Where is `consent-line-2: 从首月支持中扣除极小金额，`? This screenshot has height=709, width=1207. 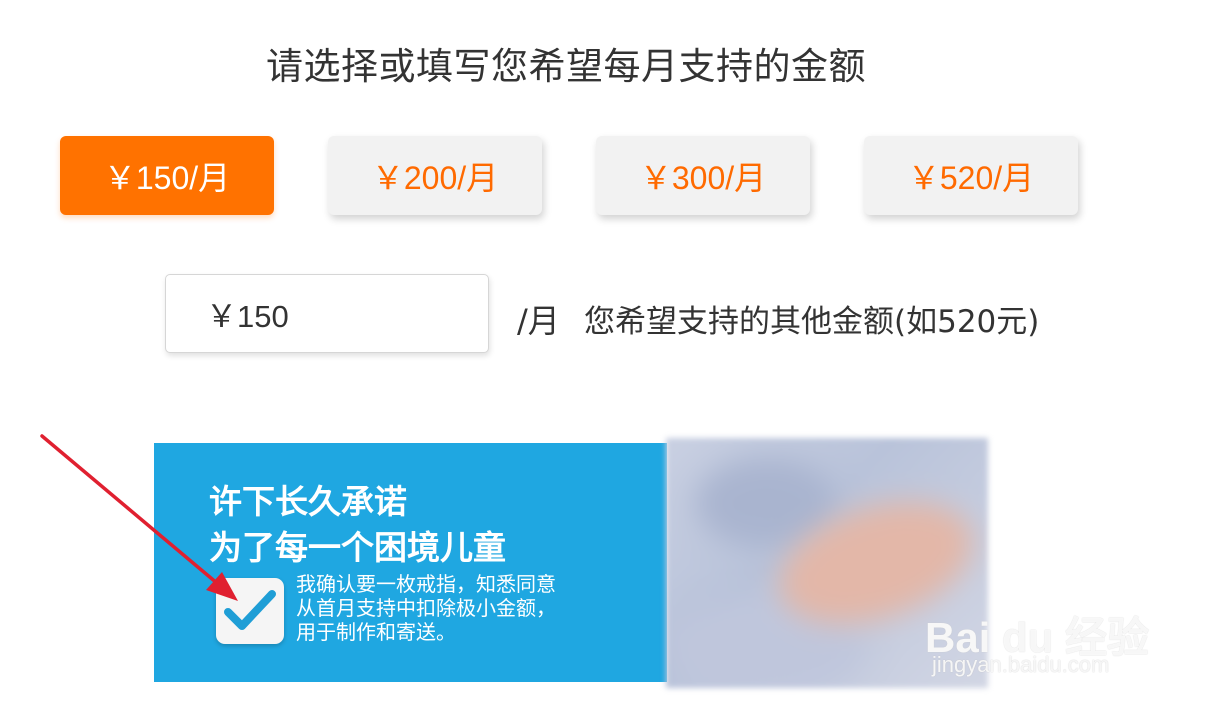 consent-line-2: 从首月支持中扣除极小金额， is located at coordinates (426, 608).